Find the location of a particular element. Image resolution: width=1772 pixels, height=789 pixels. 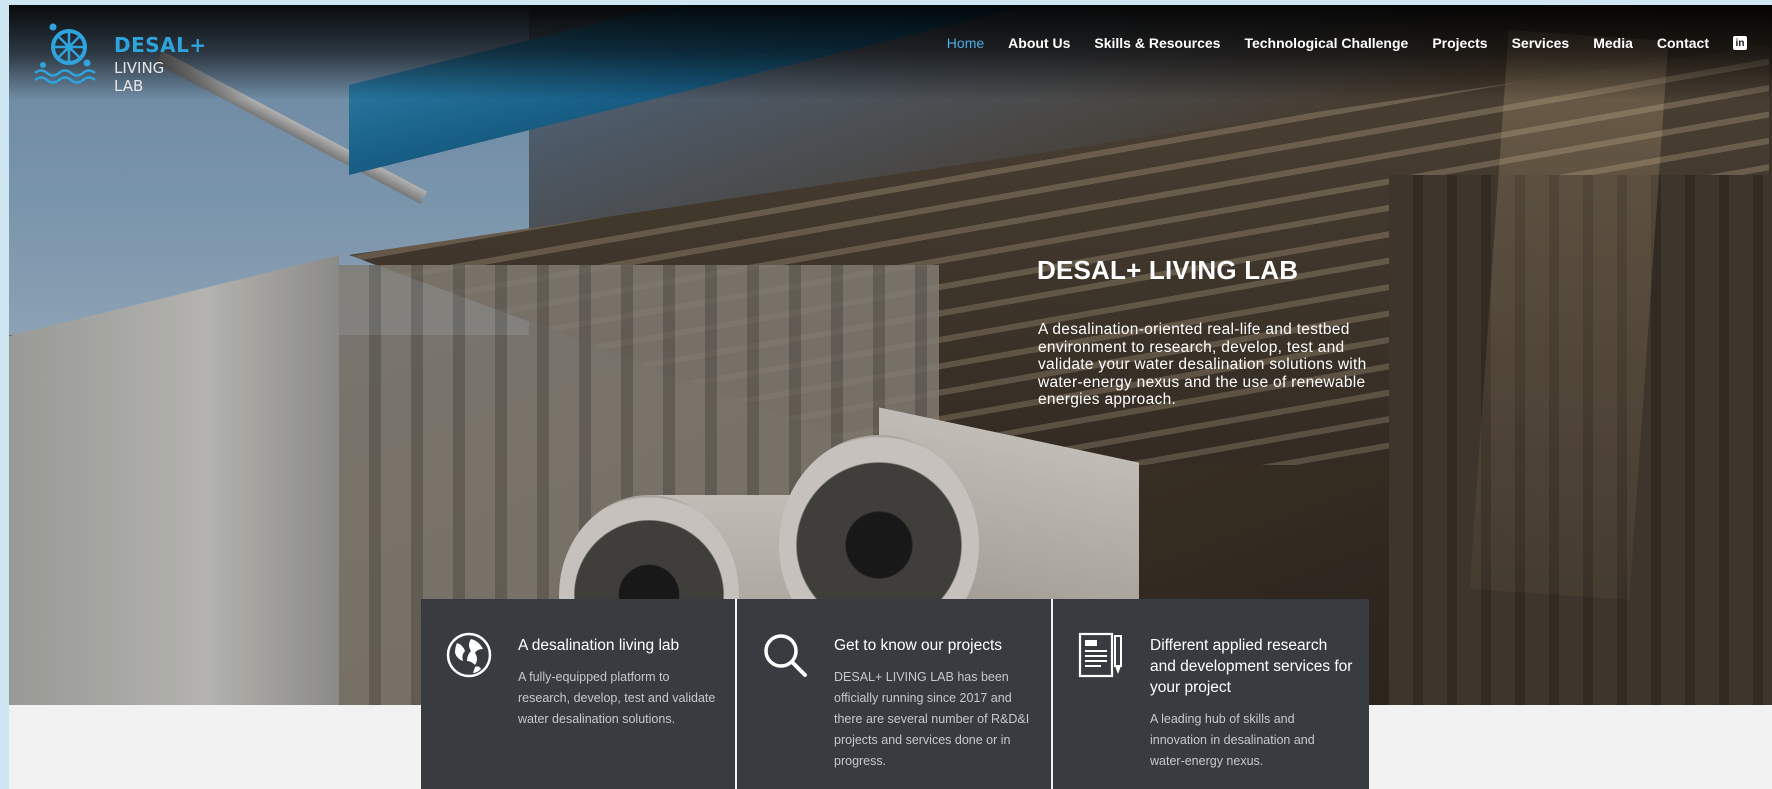

linkedin-icon: in is located at coordinates (1740, 43).